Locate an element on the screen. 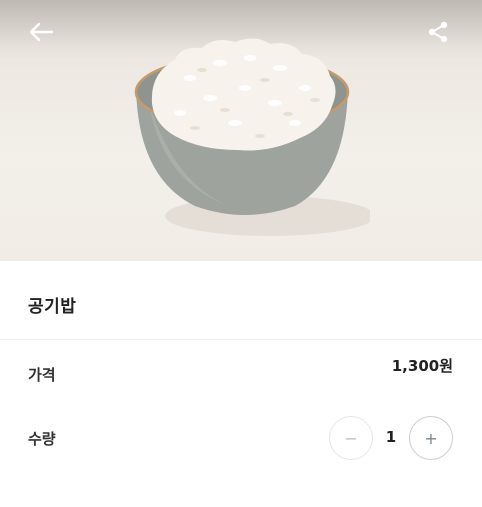 This screenshot has width=482, height=507. minus-icon: − is located at coordinates (351, 438).